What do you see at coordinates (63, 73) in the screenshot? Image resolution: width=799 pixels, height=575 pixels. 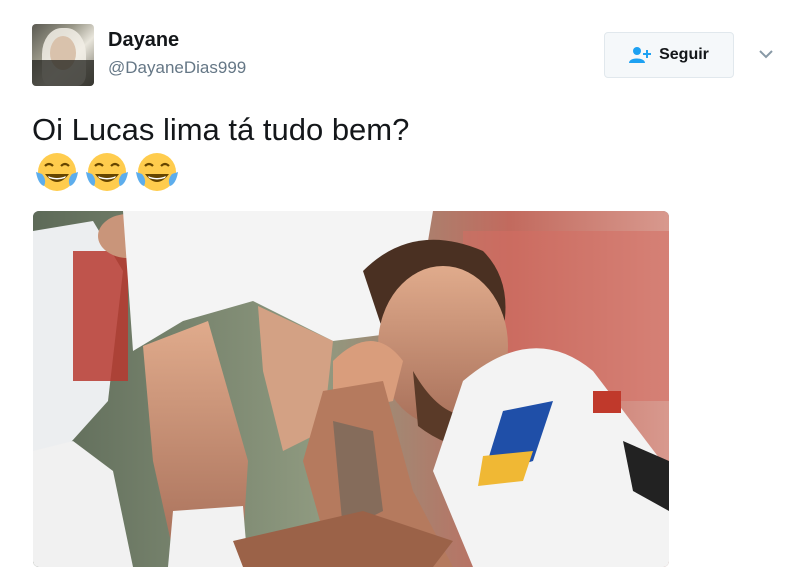 I see `avatar-shadow` at bounding box center [63, 73].